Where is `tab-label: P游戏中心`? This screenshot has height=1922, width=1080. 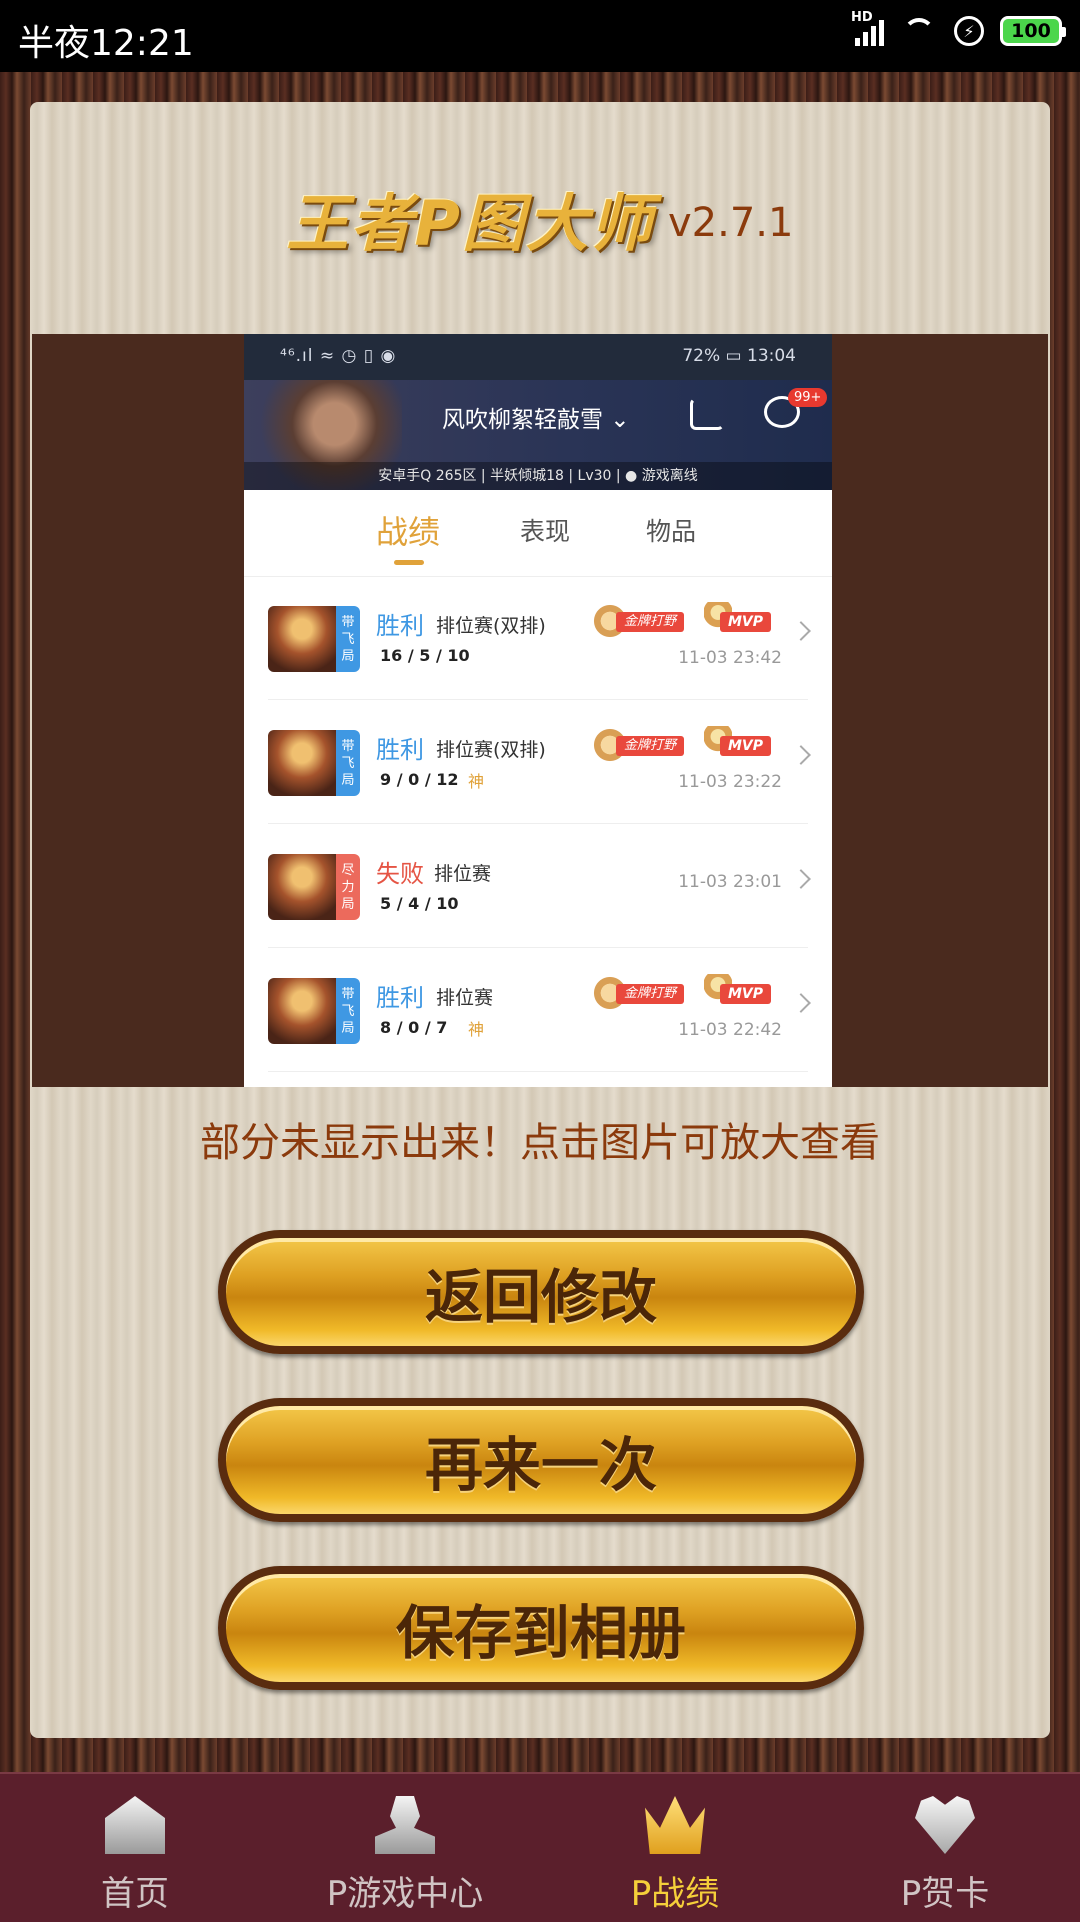 tab-label: P游戏中心 is located at coordinates (405, 1894).